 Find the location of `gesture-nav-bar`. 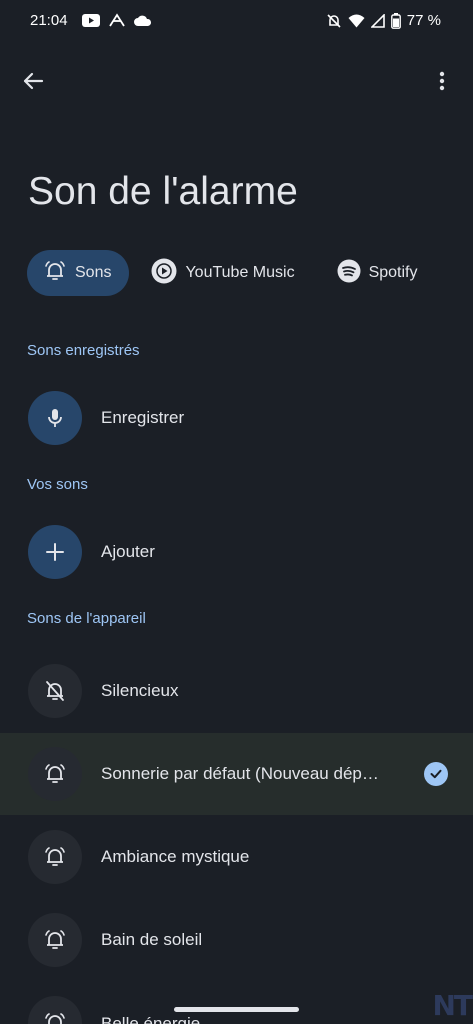

gesture-nav-bar is located at coordinates (236, 1009).